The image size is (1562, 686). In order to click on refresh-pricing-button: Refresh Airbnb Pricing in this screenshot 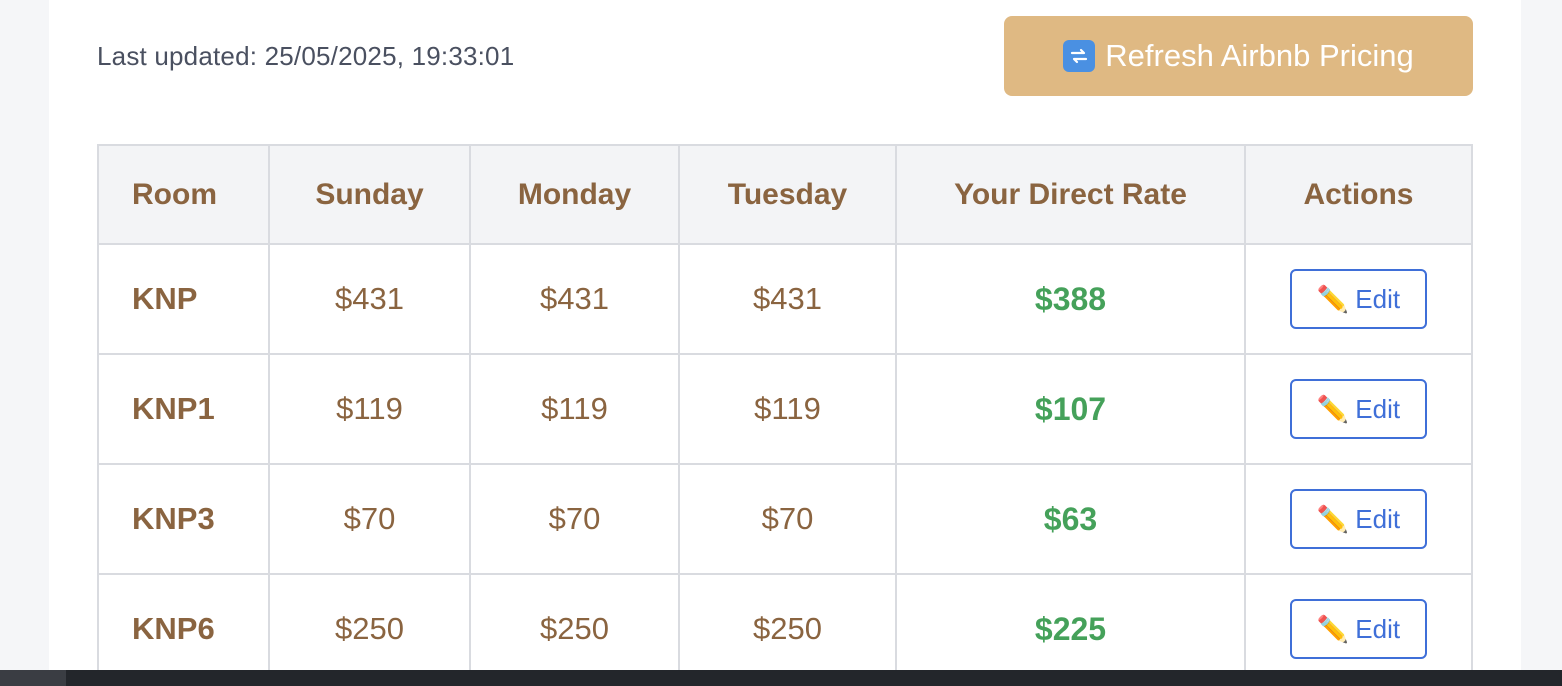, I will do `click(1238, 56)`.